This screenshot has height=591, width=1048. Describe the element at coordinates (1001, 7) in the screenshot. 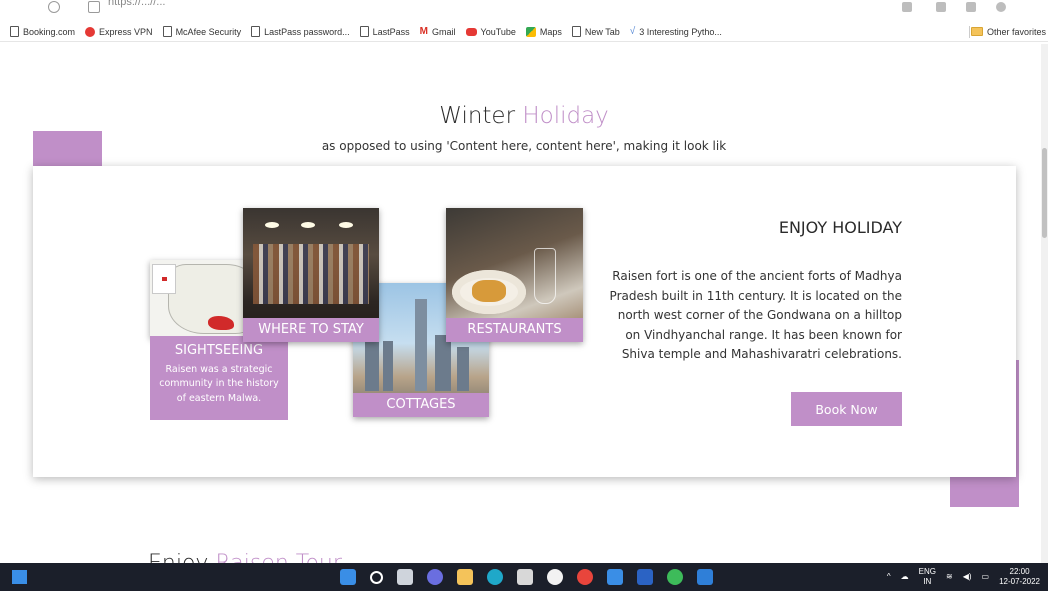

I see `profile-icon` at that location.